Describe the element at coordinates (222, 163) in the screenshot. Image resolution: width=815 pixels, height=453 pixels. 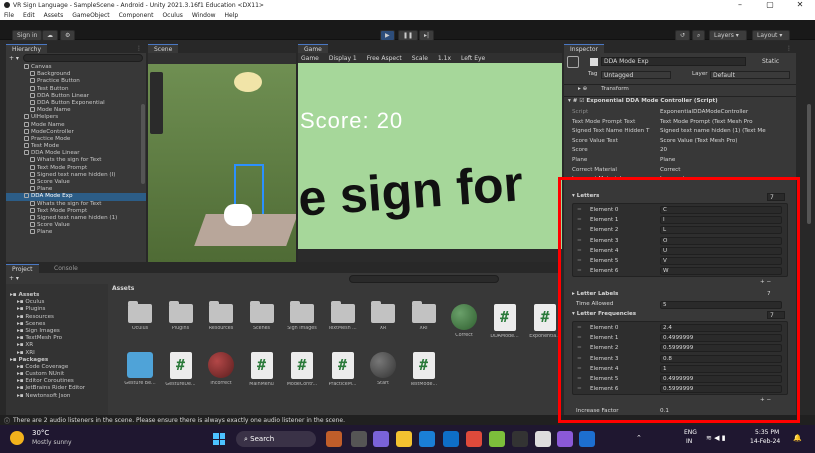
I see `scene-viewport` at that location.